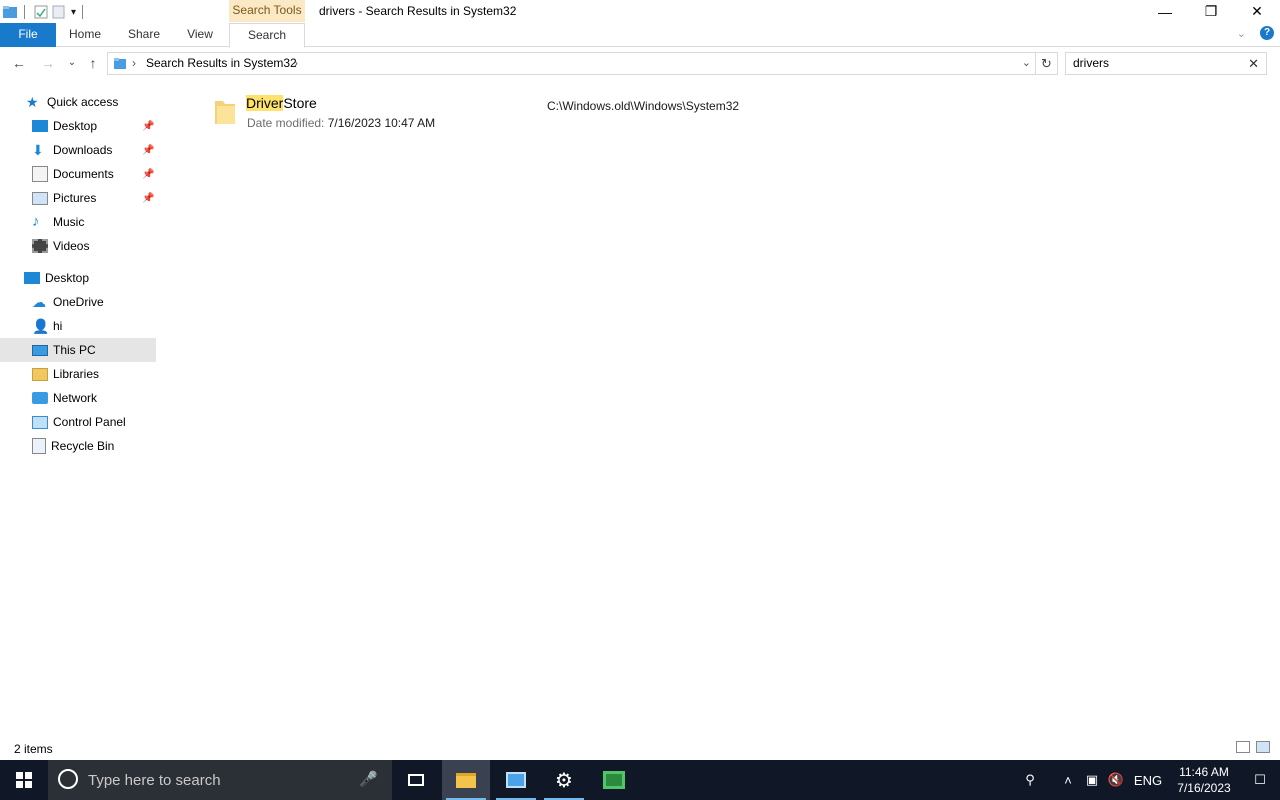 The width and height of the screenshot is (1280, 800). I want to click on task-view-icon, so click(416, 780).